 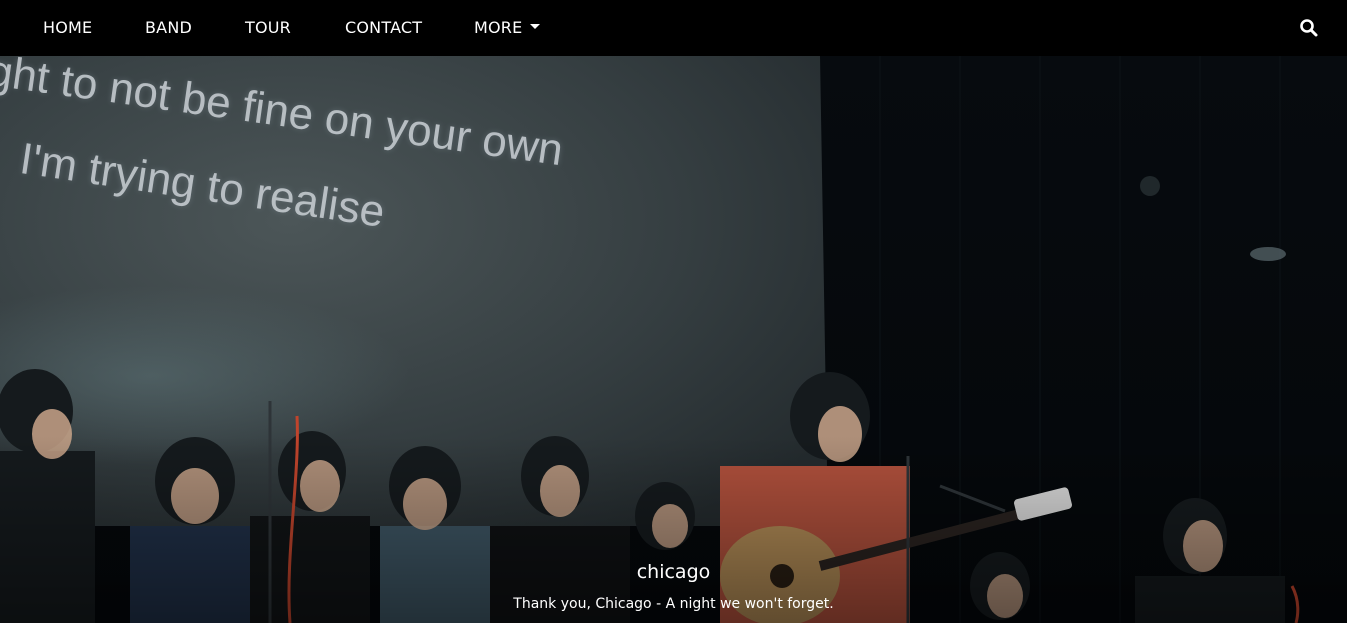 What do you see at coordinates (383, 27) in the screenshot?
I see `nav-contact: CONTACT` at bounding box center [383, 27].